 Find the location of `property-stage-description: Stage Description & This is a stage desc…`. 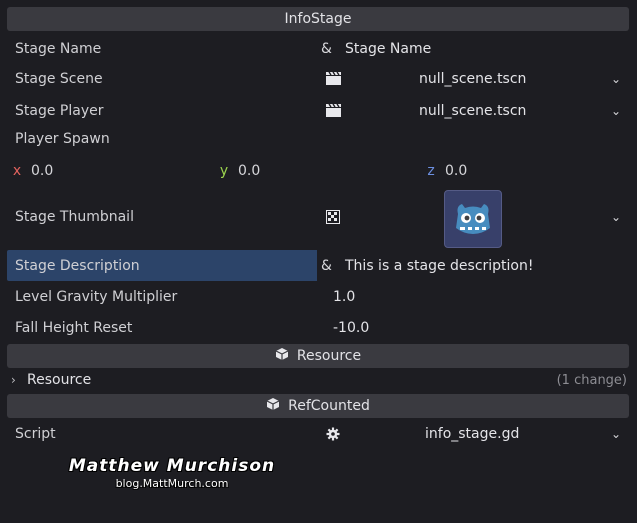

property-stage-description: Stage Description & This is a stage desc… is located at coordinates (318, 265).